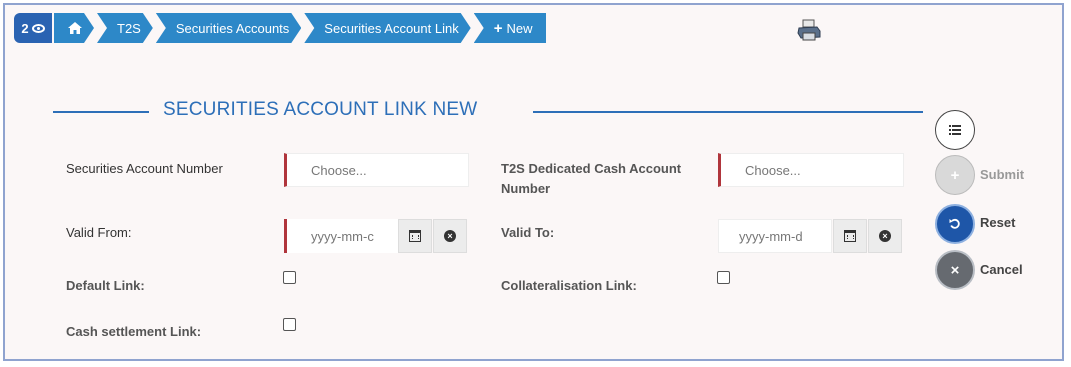 The height and width of the screenshot is (367, 1071). What do you see at coordinates (105, 285) in the screenshot?
I see `default-link-label: Default Link:` at bounding box center [105, 285].